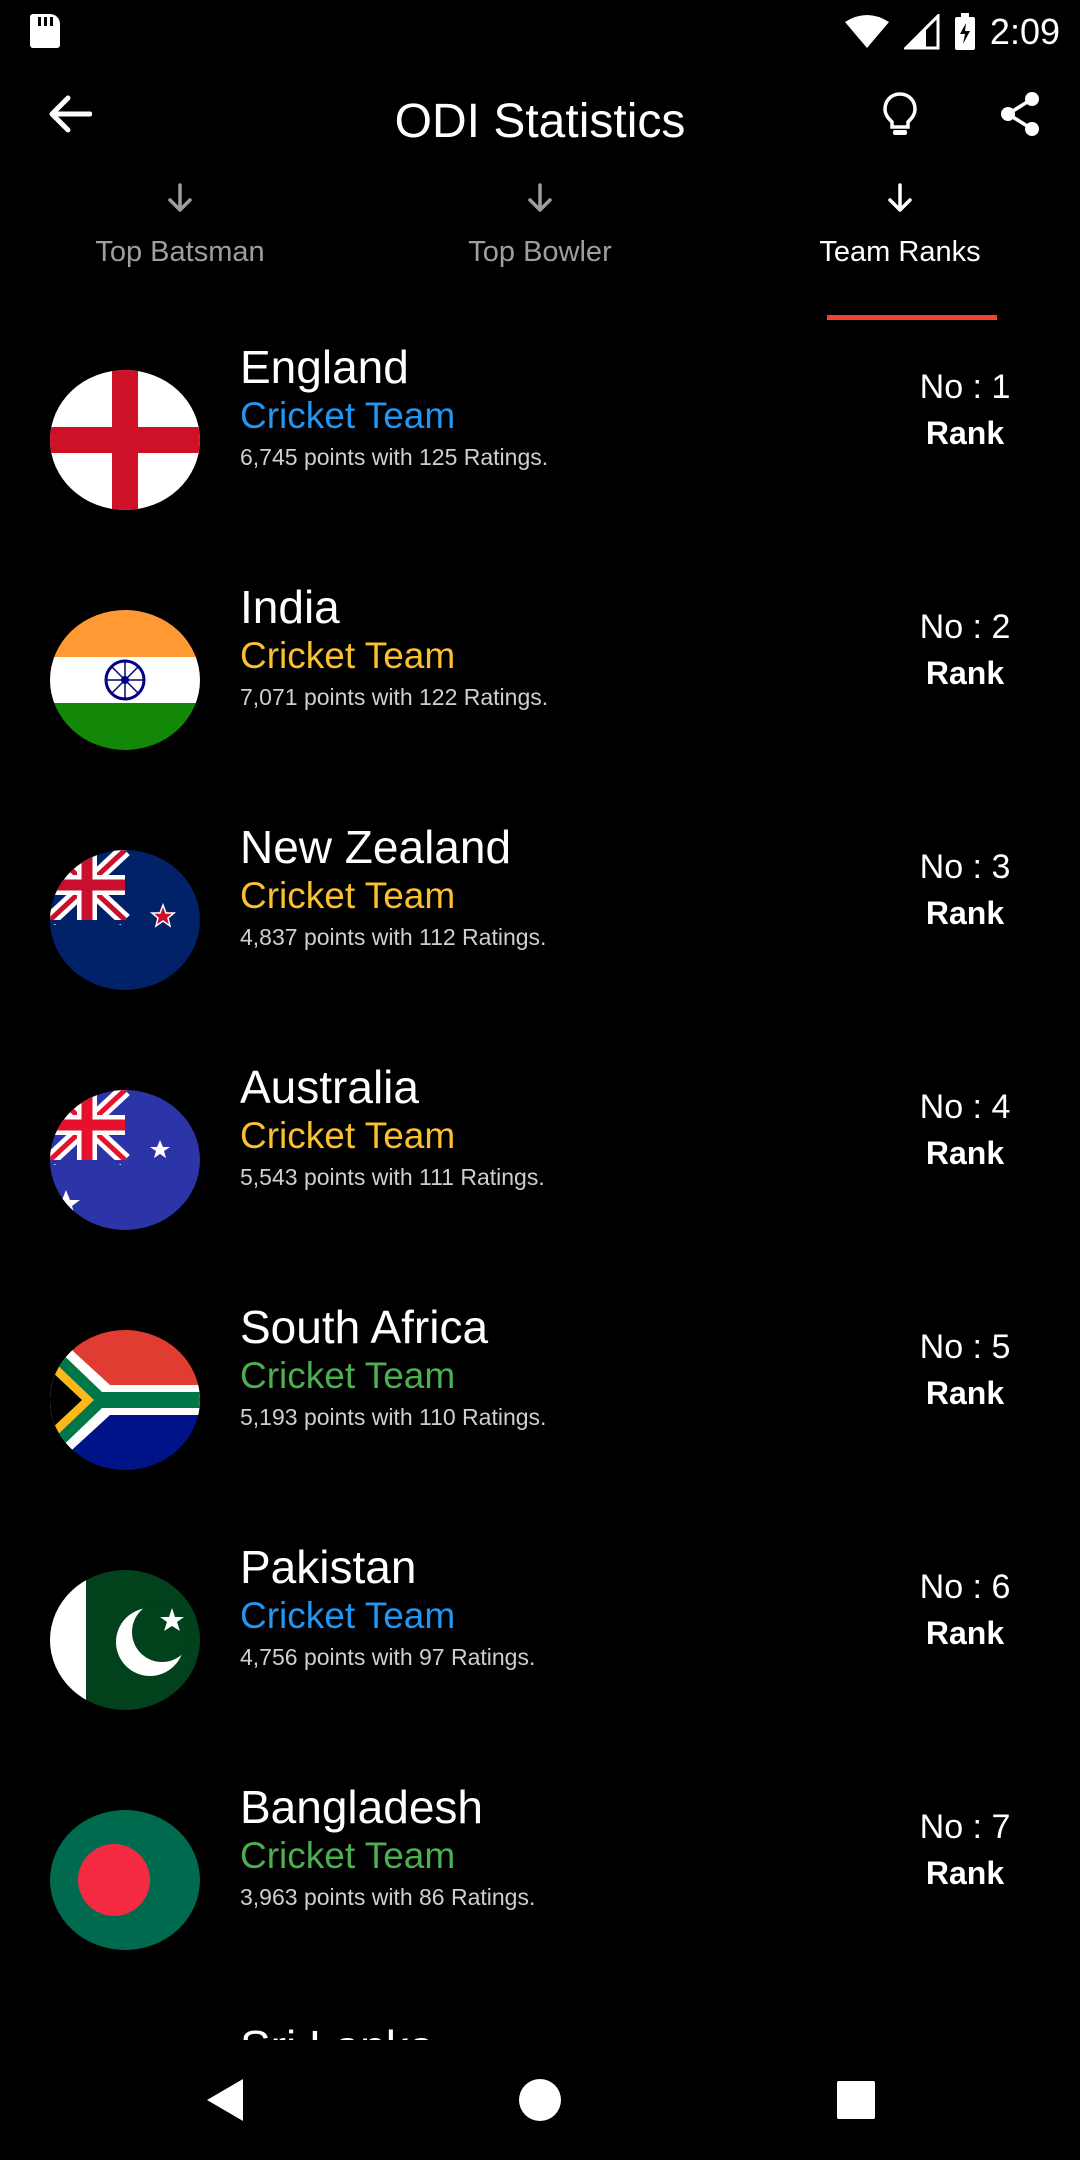 The height and width of the screenshot is (2160, 1080). I want to click on team-rank: No : 5 Rank, so click(965, 1370).